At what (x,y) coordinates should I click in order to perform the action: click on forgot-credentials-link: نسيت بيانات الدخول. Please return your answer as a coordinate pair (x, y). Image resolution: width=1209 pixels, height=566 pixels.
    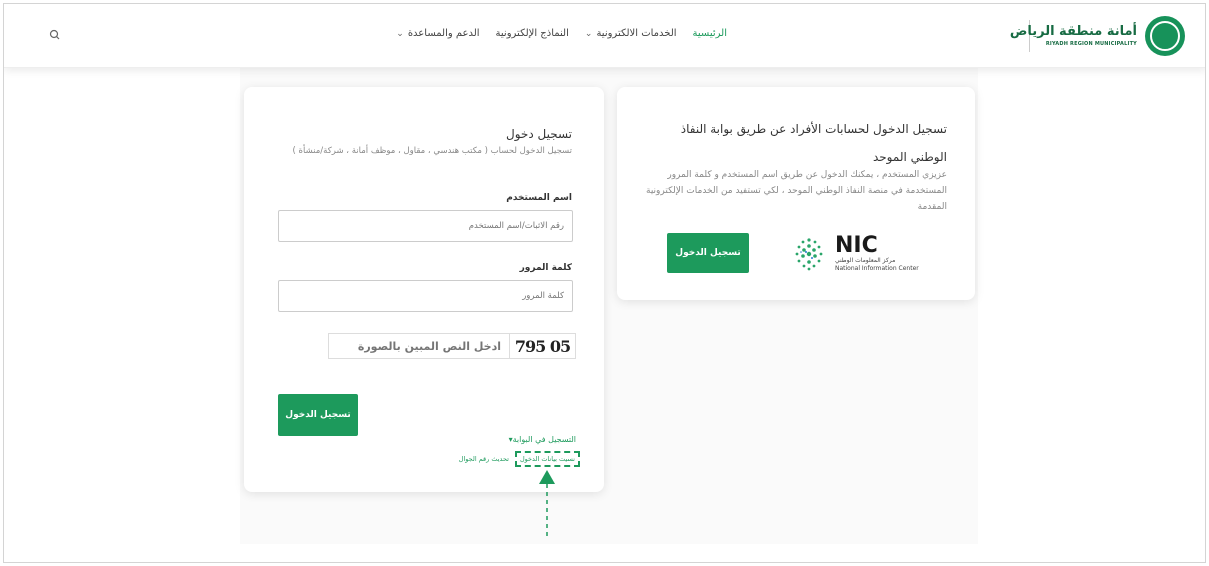
    Looking at the image, I should click on (547, 459).